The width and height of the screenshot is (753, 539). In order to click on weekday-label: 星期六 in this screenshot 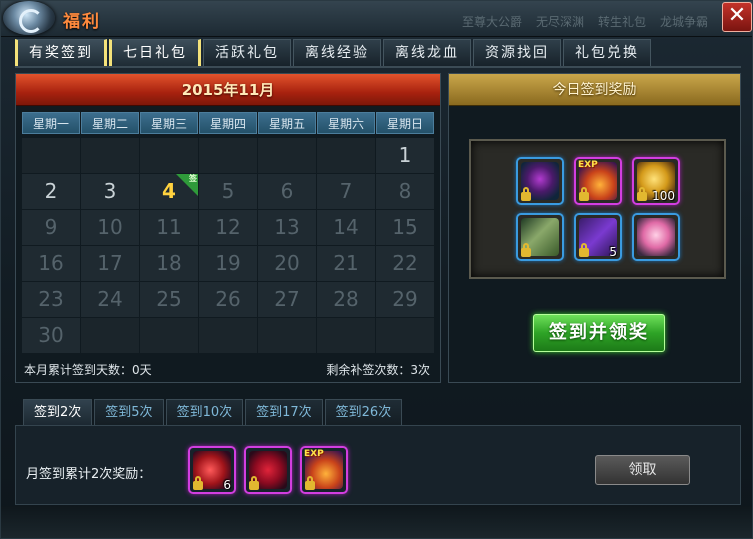, I will do `click(346, 123)`.